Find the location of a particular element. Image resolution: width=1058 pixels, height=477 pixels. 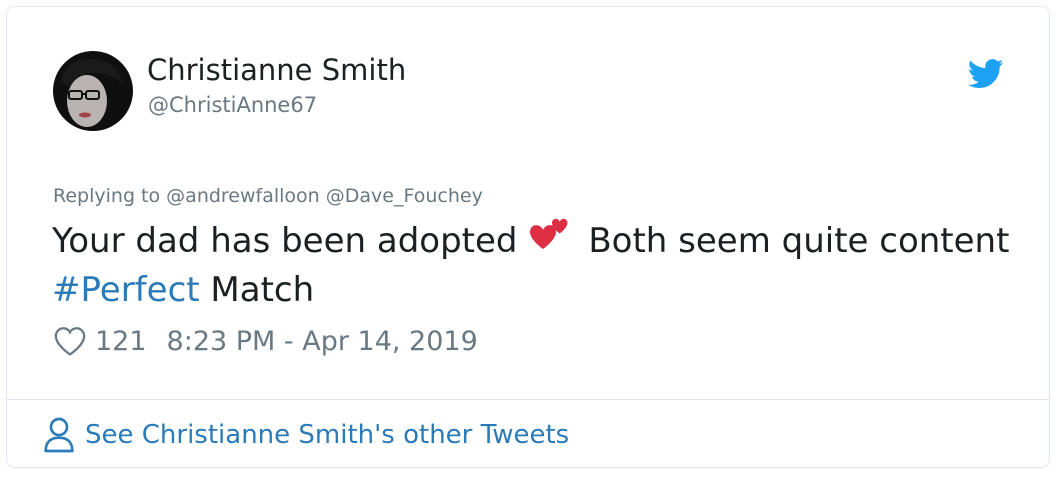

other-tweets-link: See Christianne Smith's other Tweets is located at coordinates (306, 435).